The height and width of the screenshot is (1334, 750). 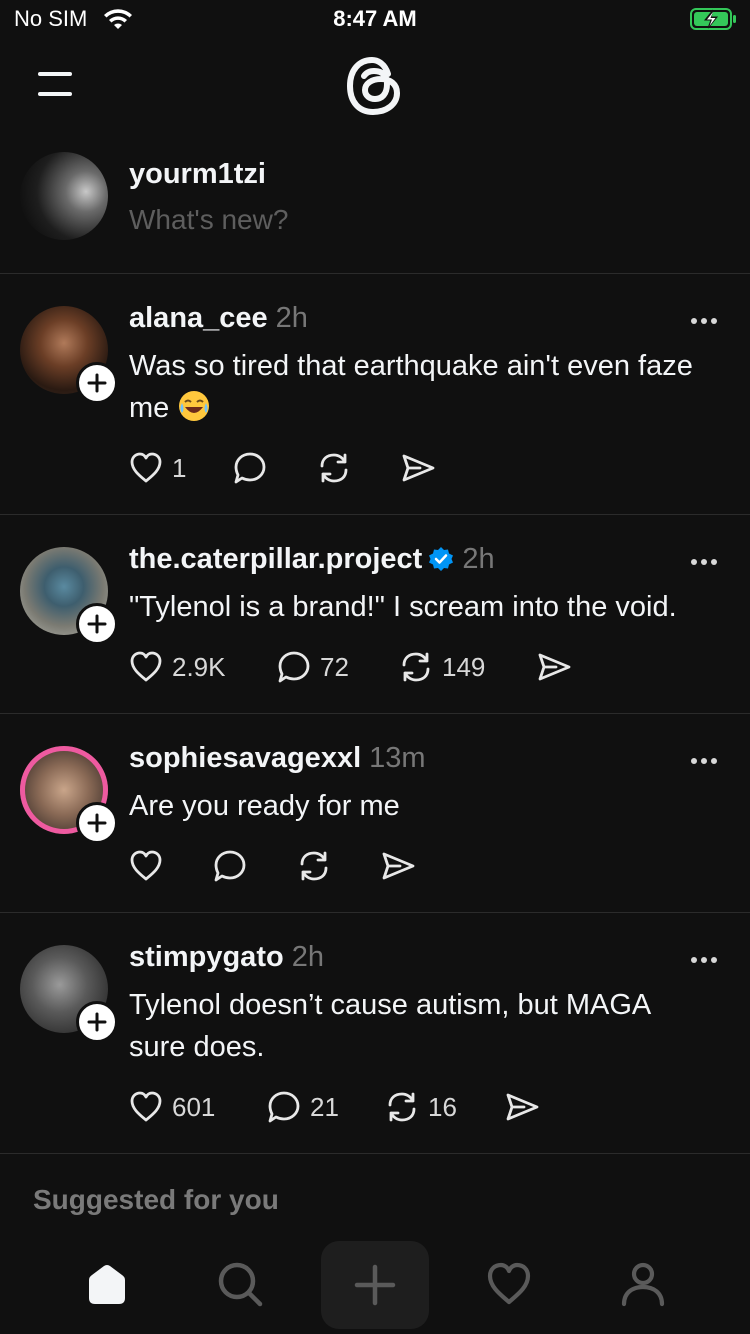 I want to click on post-header: sophiesavagexxl 13m, so click(x=277, y=758).